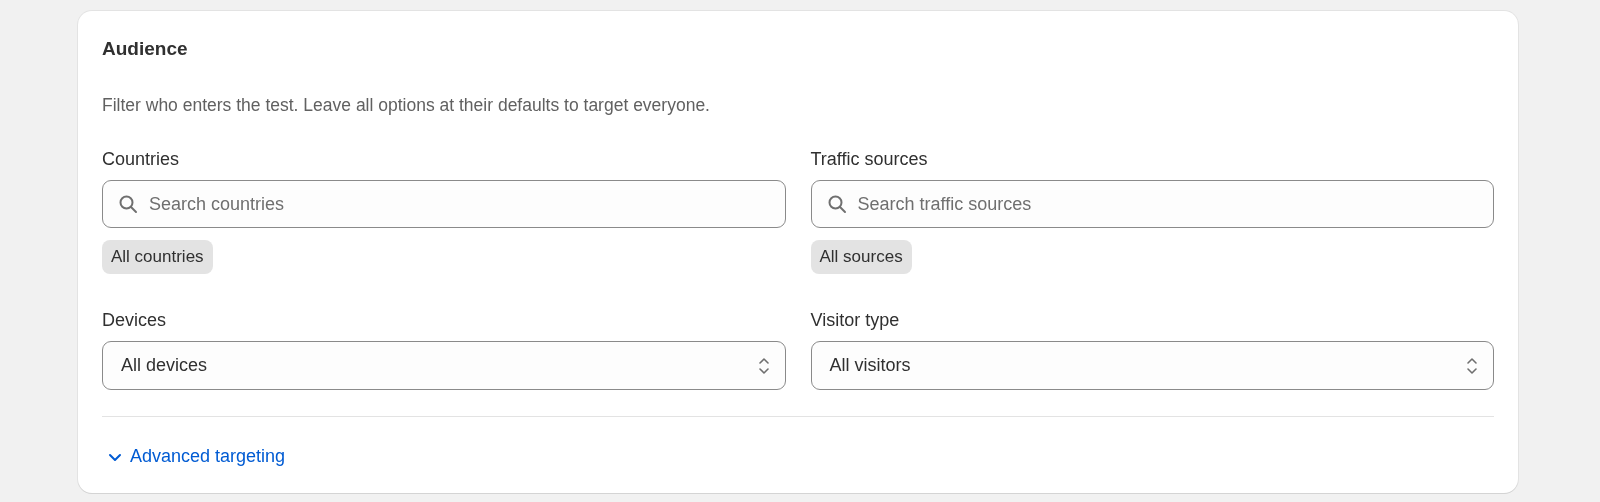 Image resolution: width=1600 pixels, height=502 pixels. I want to click on field-label: Visitor type, so click(855, 320).